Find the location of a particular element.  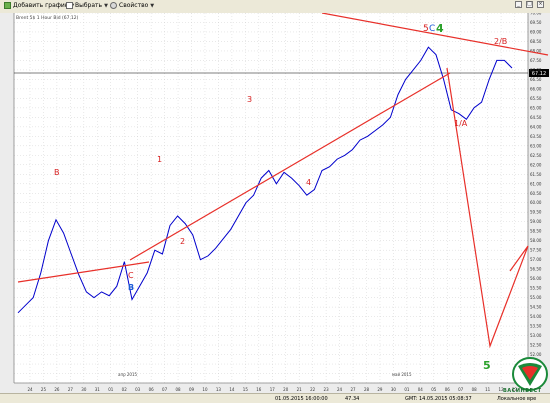

y-tick-label: 53.00 is located at coordinates (536, 335).